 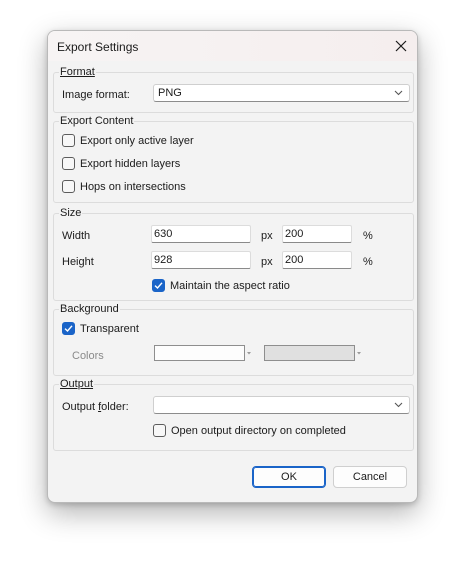 I want to click on colors-label: Colors, so click(x=88, y=356).